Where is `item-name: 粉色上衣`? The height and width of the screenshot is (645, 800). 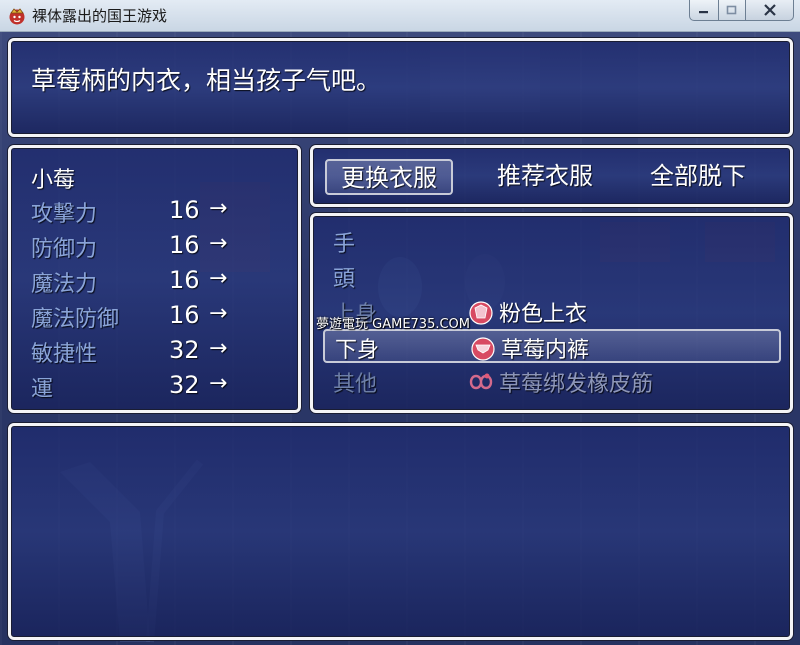 item-name: 粉色上衣 is located at coordinates (543, 314).